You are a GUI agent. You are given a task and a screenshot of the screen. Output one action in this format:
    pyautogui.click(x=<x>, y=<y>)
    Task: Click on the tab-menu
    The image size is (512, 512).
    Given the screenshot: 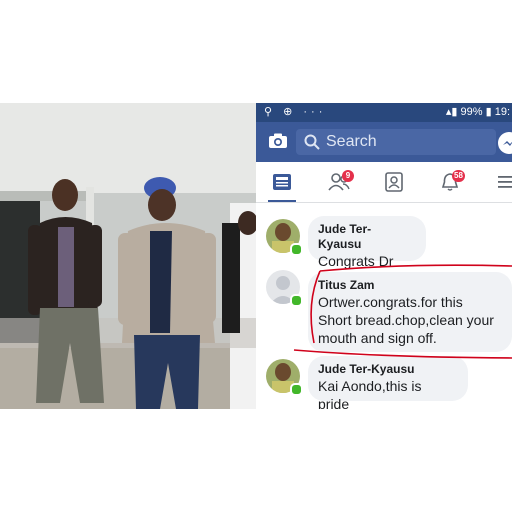 What is the action you would take?
    pyautogui.click(x=499, y=183)
    